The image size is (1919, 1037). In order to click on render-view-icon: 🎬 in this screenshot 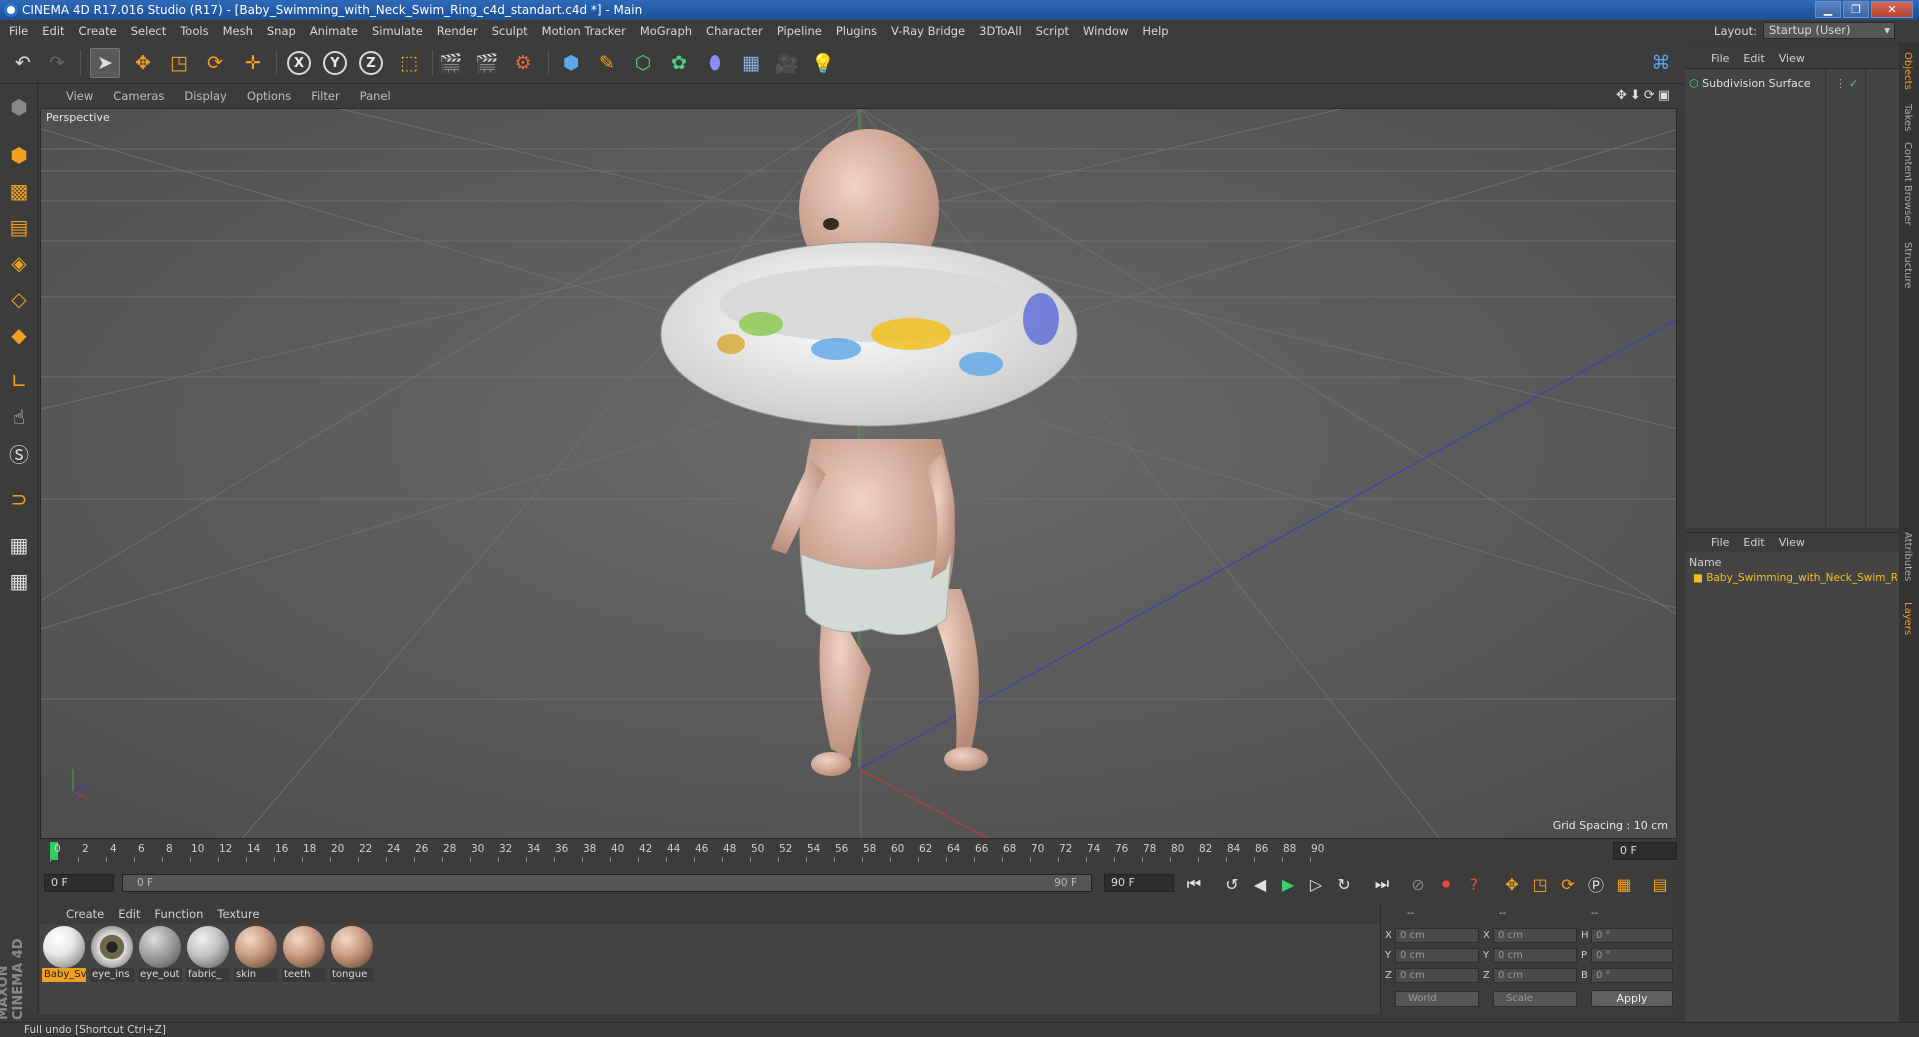, I will do `click(451, 63)`.